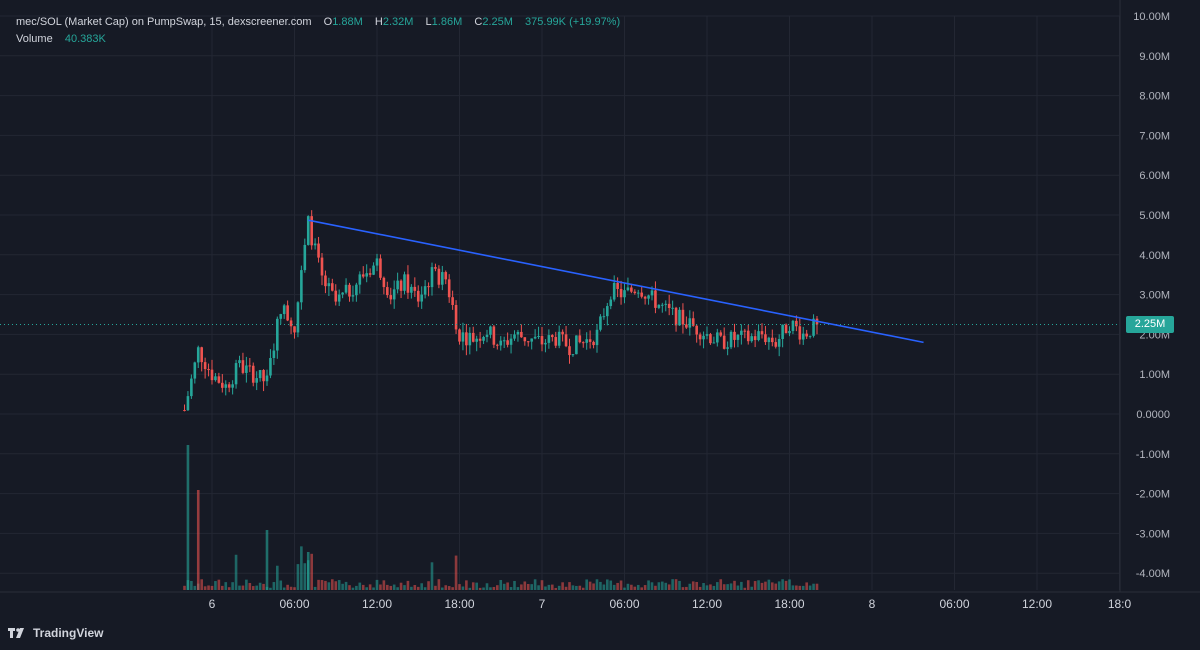 The image size is (1200, 650). Describe the element at coordinates (1153, 415) in the screenshot. I see `y-tick-label: 0.0000` at that location.